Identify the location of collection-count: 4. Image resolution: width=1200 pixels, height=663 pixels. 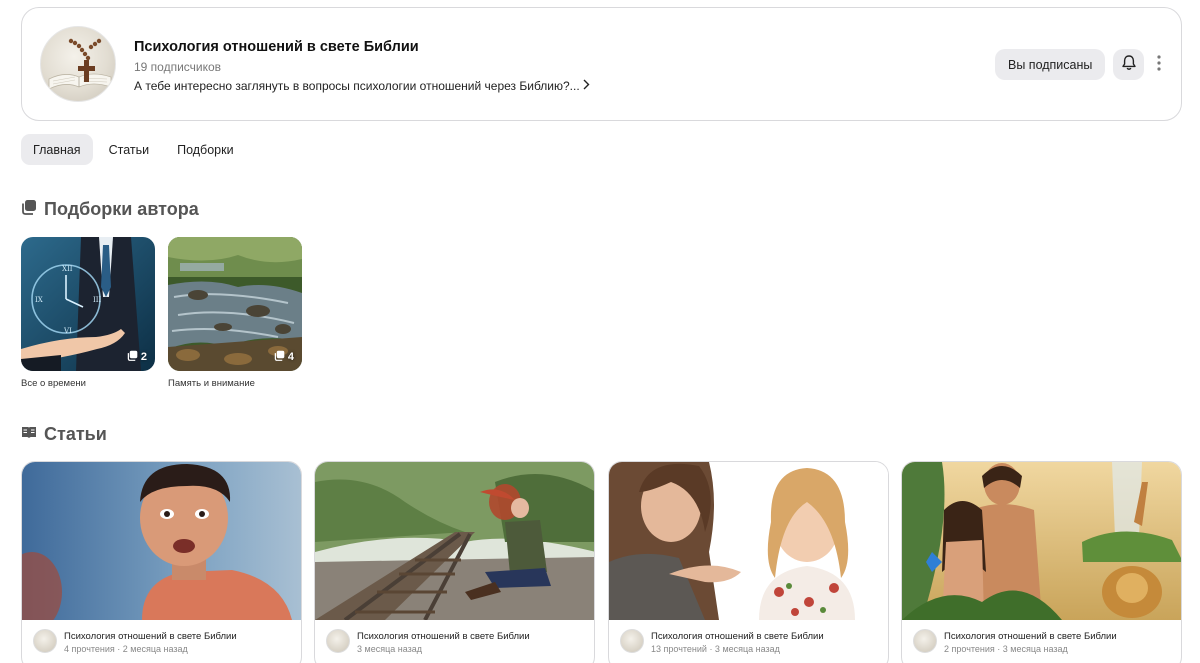
(284, 357).